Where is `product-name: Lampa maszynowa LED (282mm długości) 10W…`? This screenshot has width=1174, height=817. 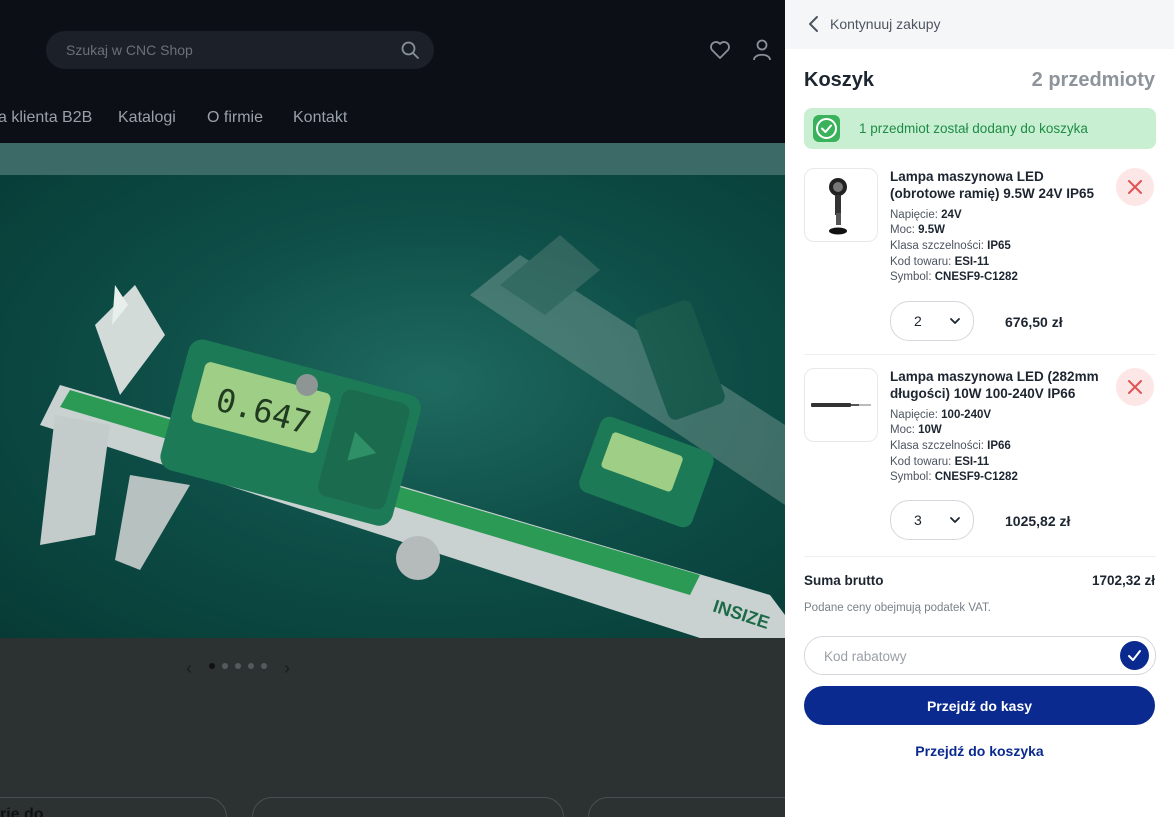
product-name: Lampa maszynowa LED (282mm długości) 10W… is located at coordinates (1001, 385).